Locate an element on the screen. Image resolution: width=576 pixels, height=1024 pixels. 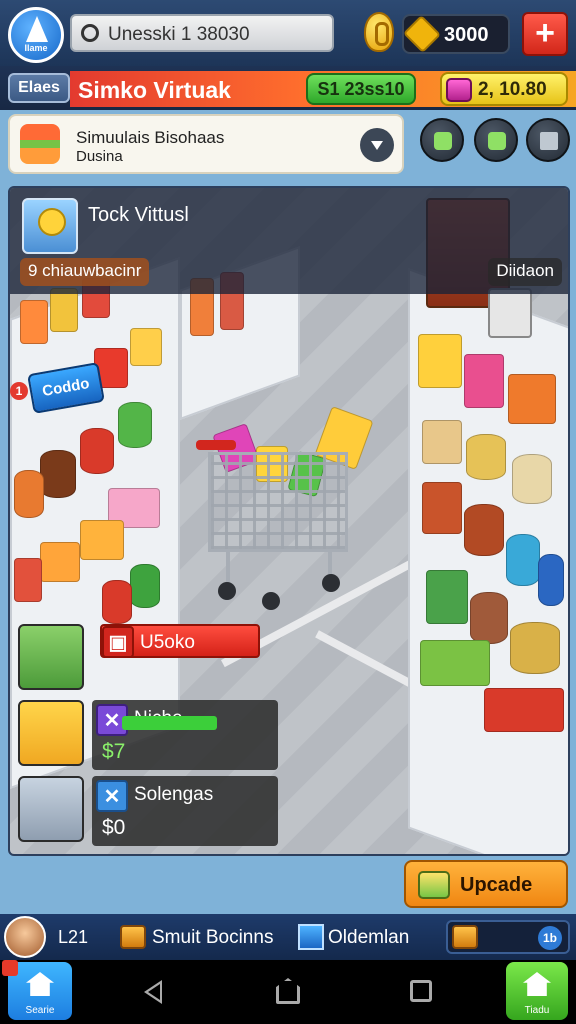
player-name: Tock Vittusl is located at coordinates (138, 215).